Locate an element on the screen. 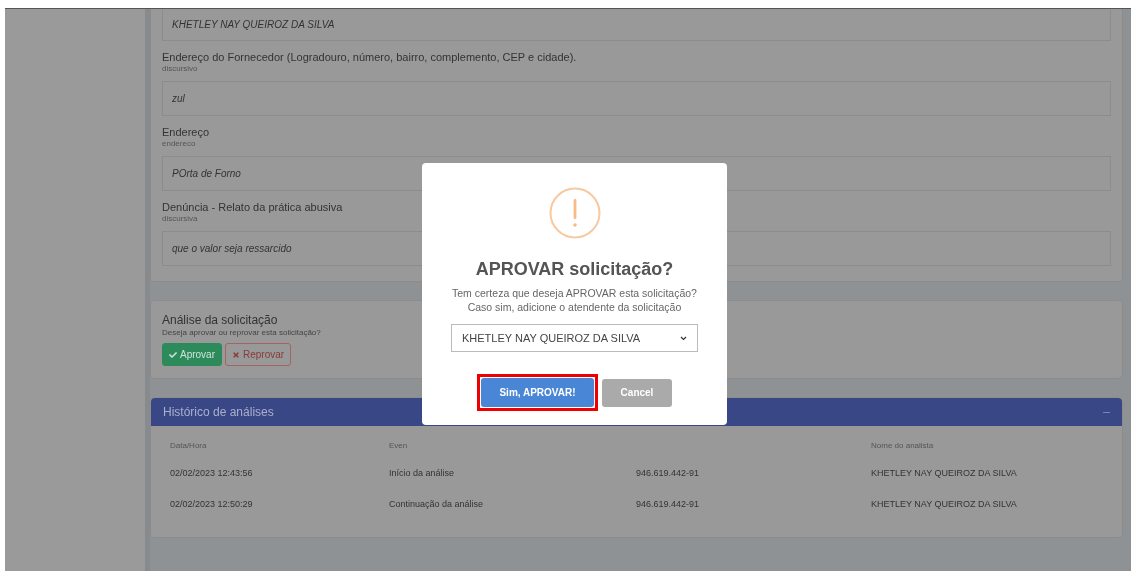  cancel-button: Cancel is located at coordinates (637, 392).